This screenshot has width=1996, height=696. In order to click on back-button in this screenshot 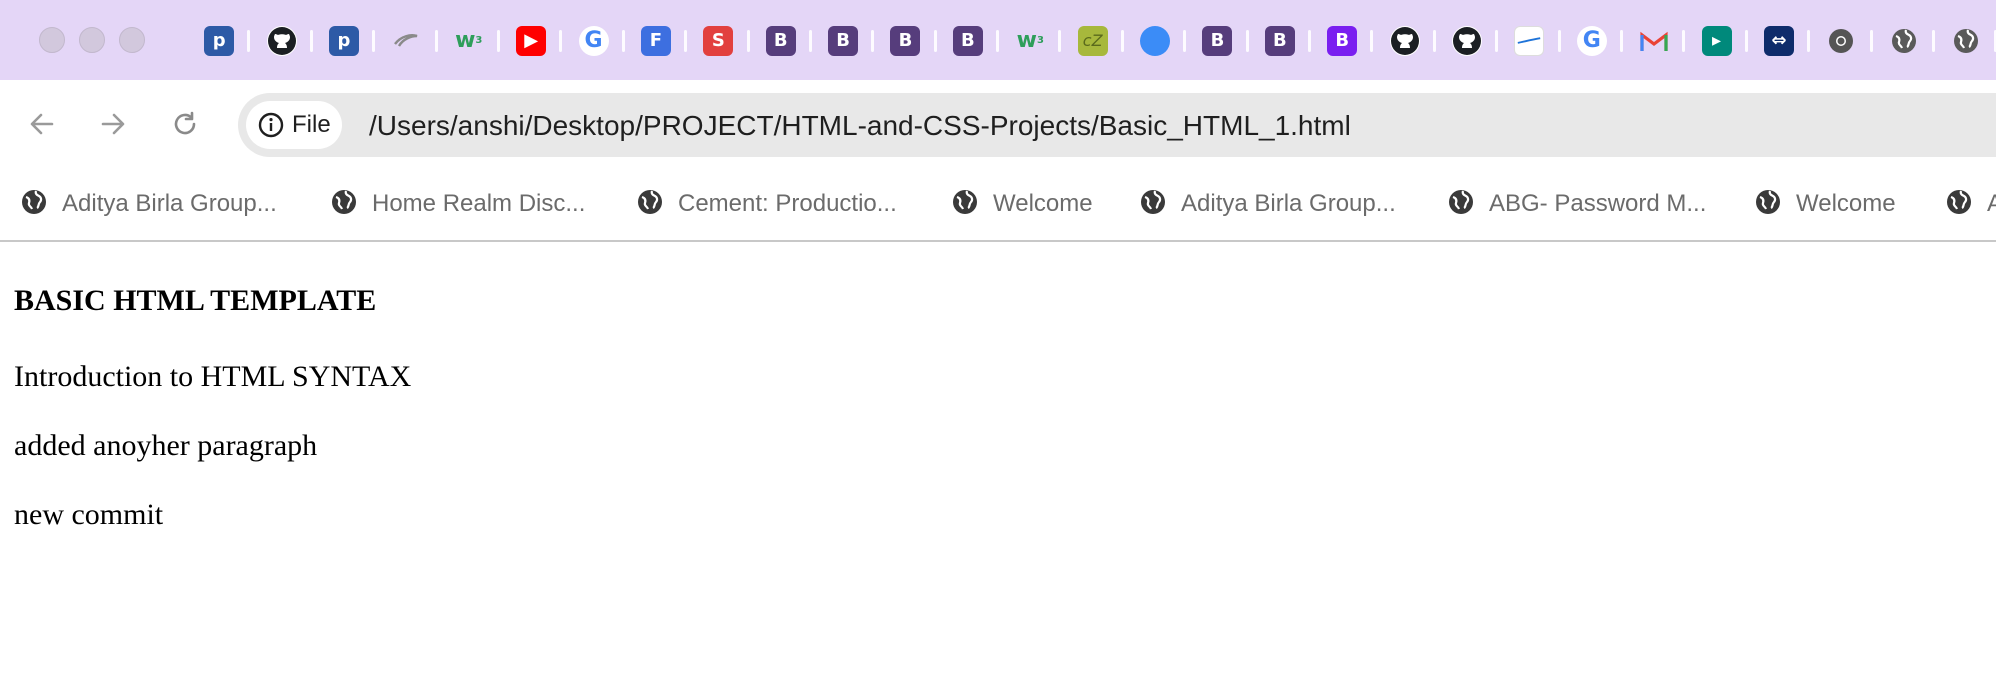, I will do `click(42, 124)`.